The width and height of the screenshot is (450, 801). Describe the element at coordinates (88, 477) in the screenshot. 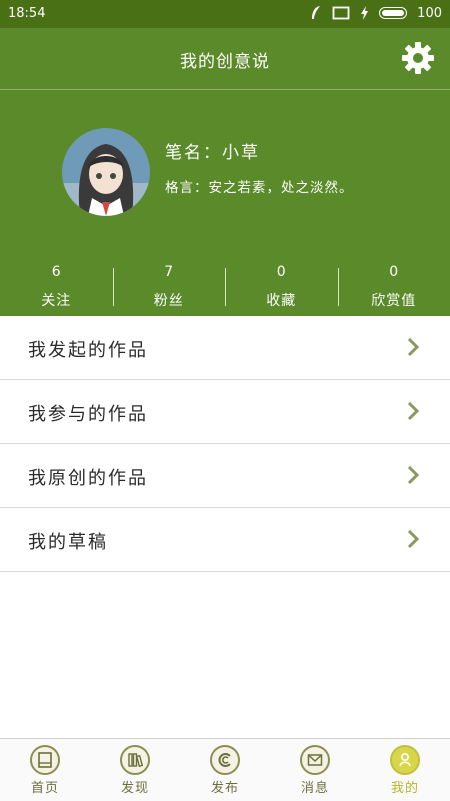

I see `menu-item-label: 我原创的作品` at that location.